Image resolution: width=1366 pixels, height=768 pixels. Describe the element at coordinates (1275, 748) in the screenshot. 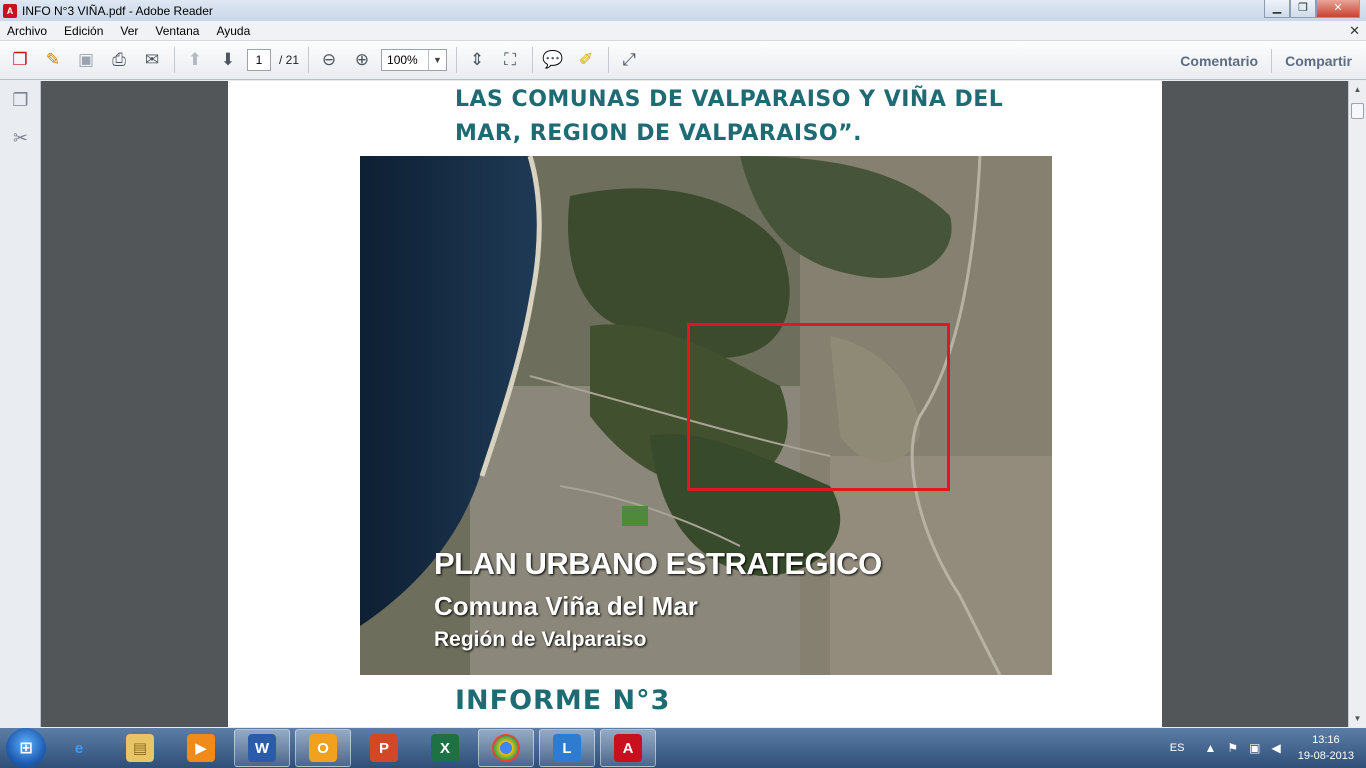

I see `volume-icon: ◀` at that location.